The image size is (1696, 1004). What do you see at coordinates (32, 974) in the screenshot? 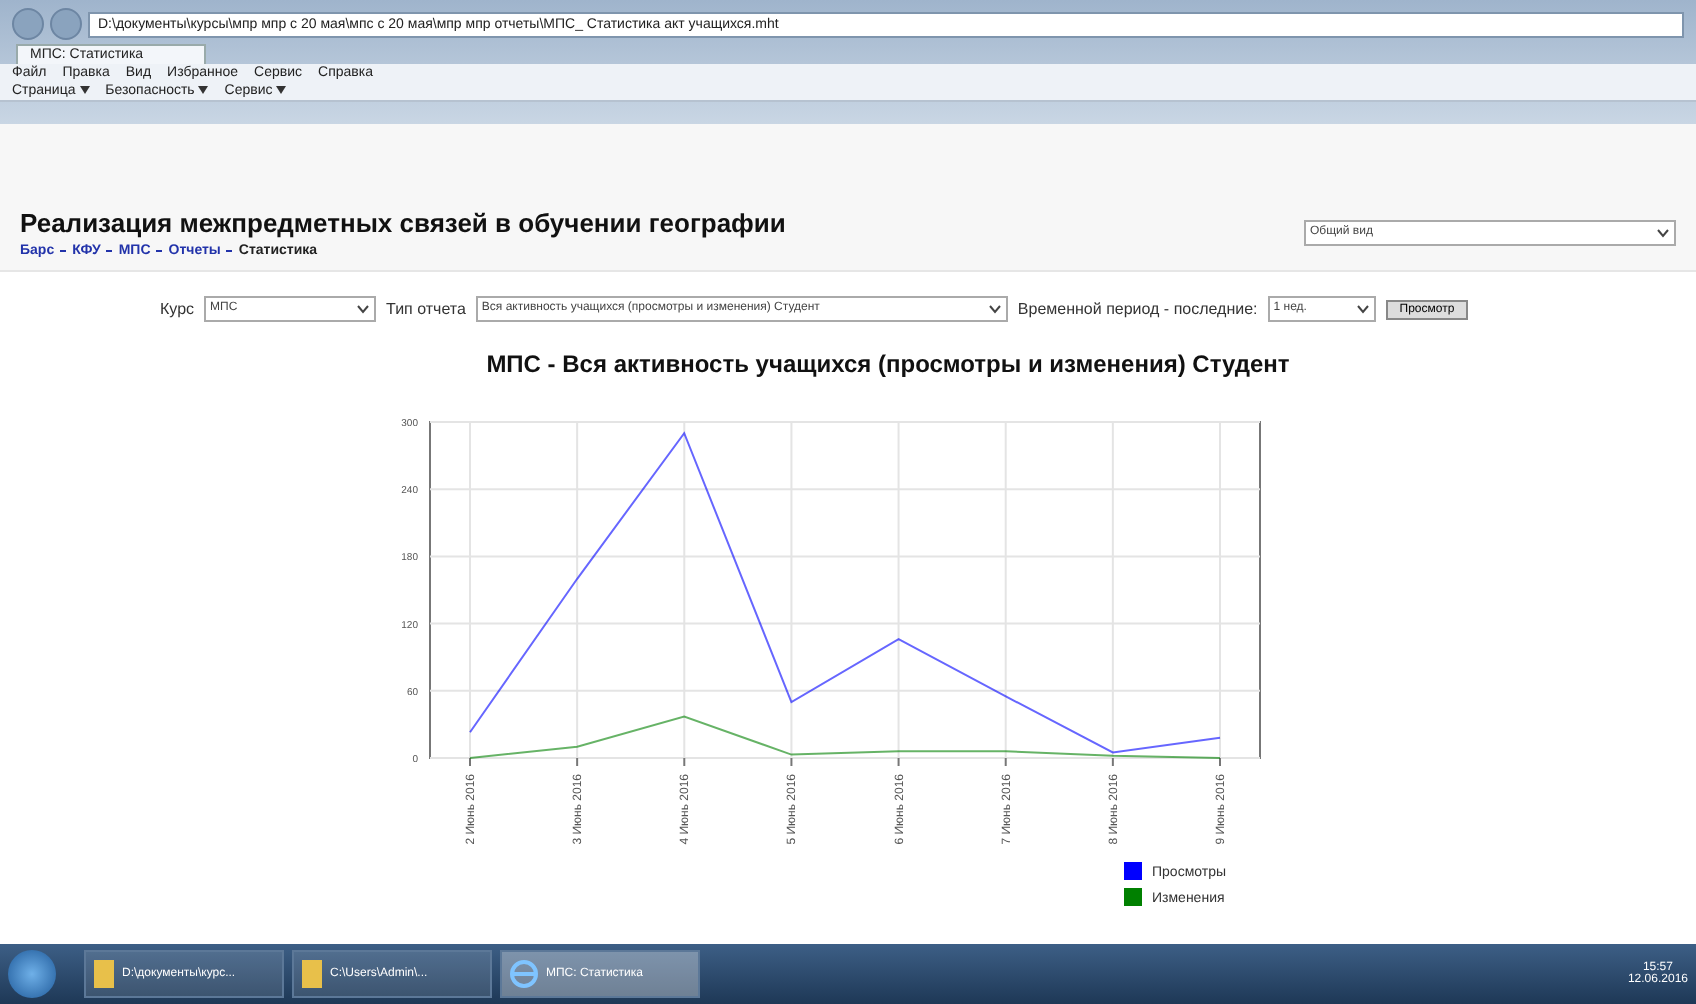
I see `start-button` at bounding box center [32, 974].